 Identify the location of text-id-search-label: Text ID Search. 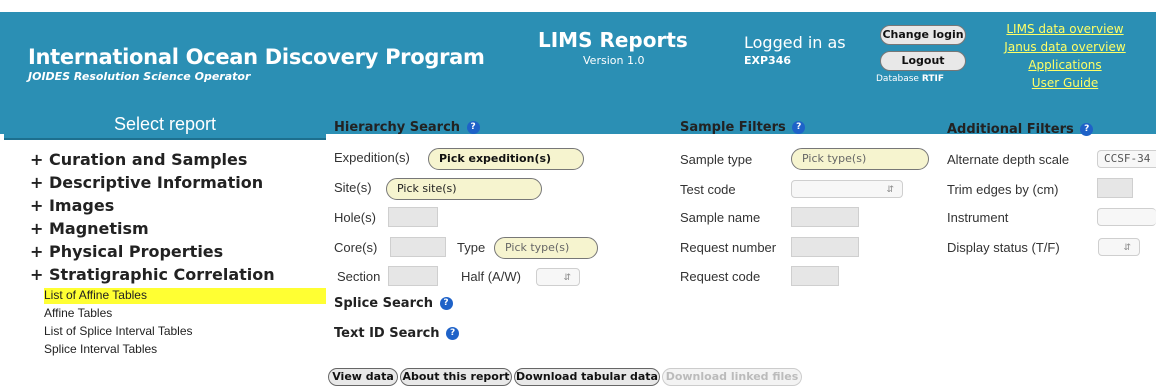
(387, 333).